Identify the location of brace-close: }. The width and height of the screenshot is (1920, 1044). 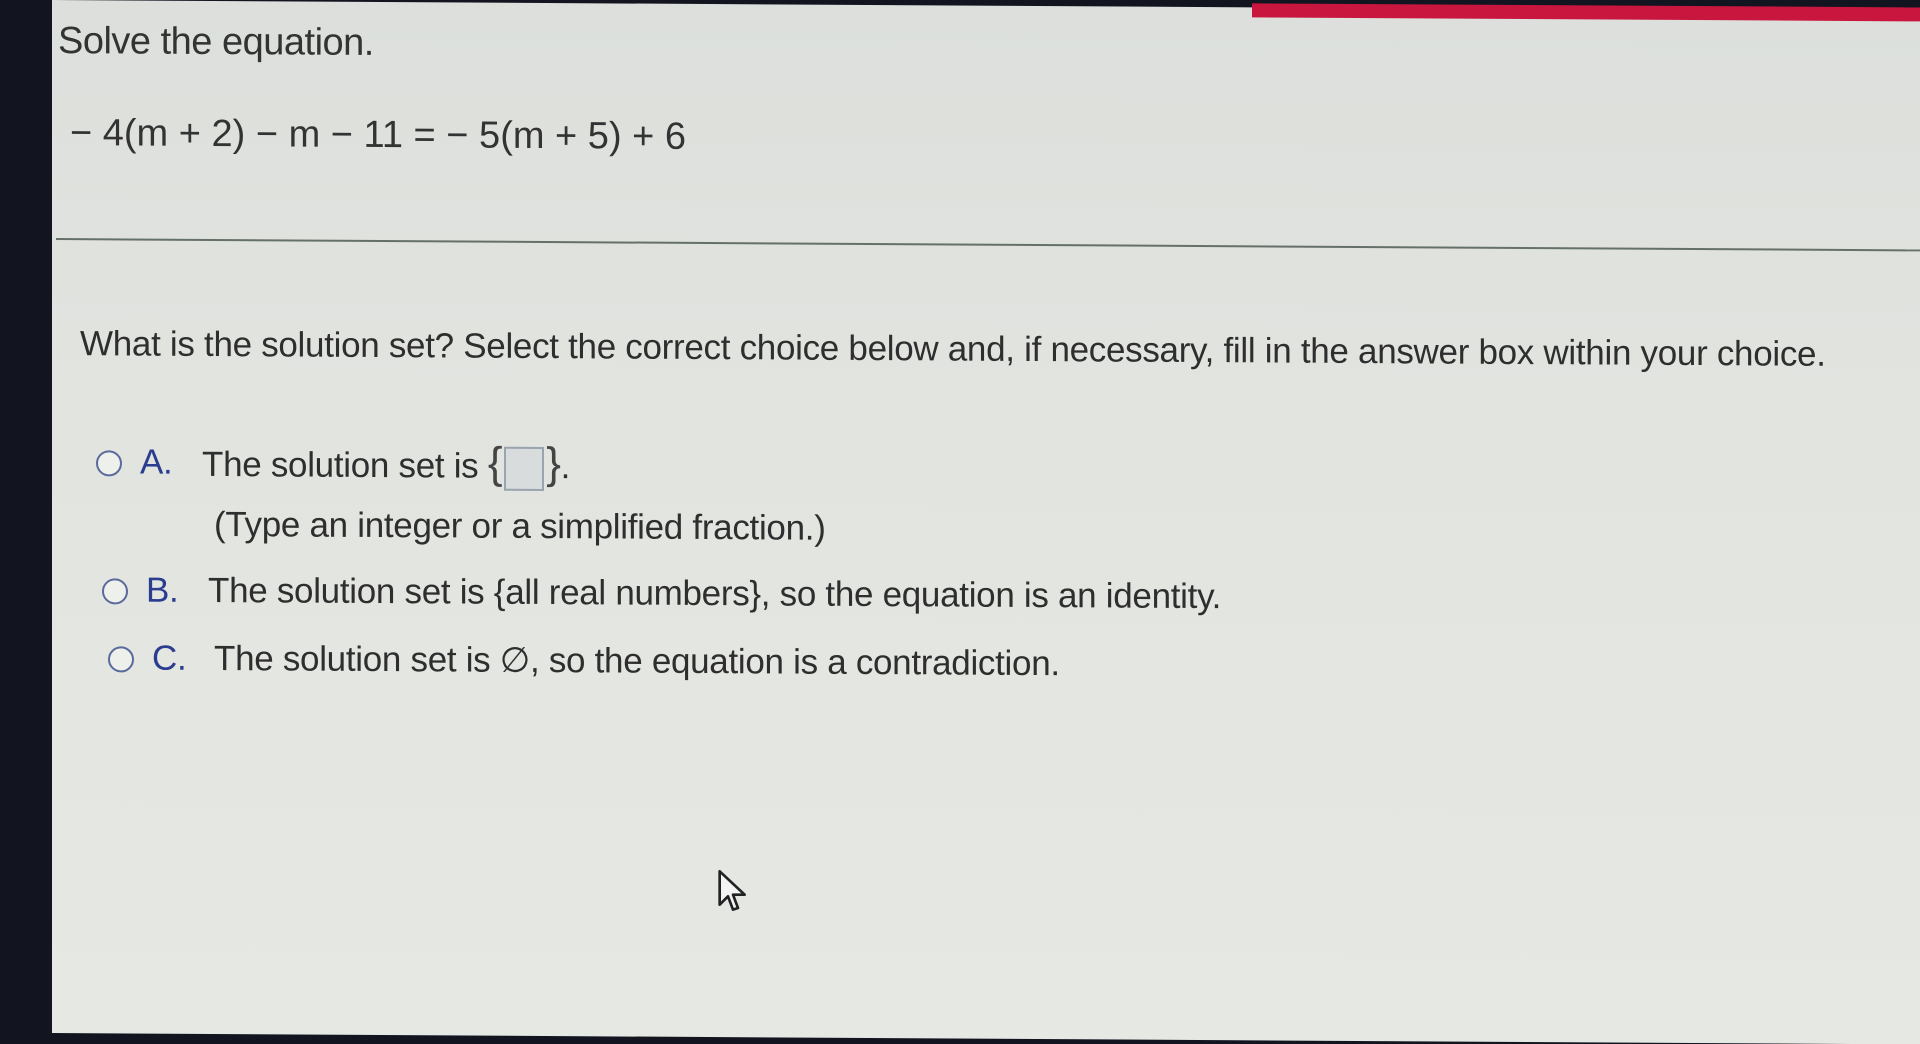
(553, 464).